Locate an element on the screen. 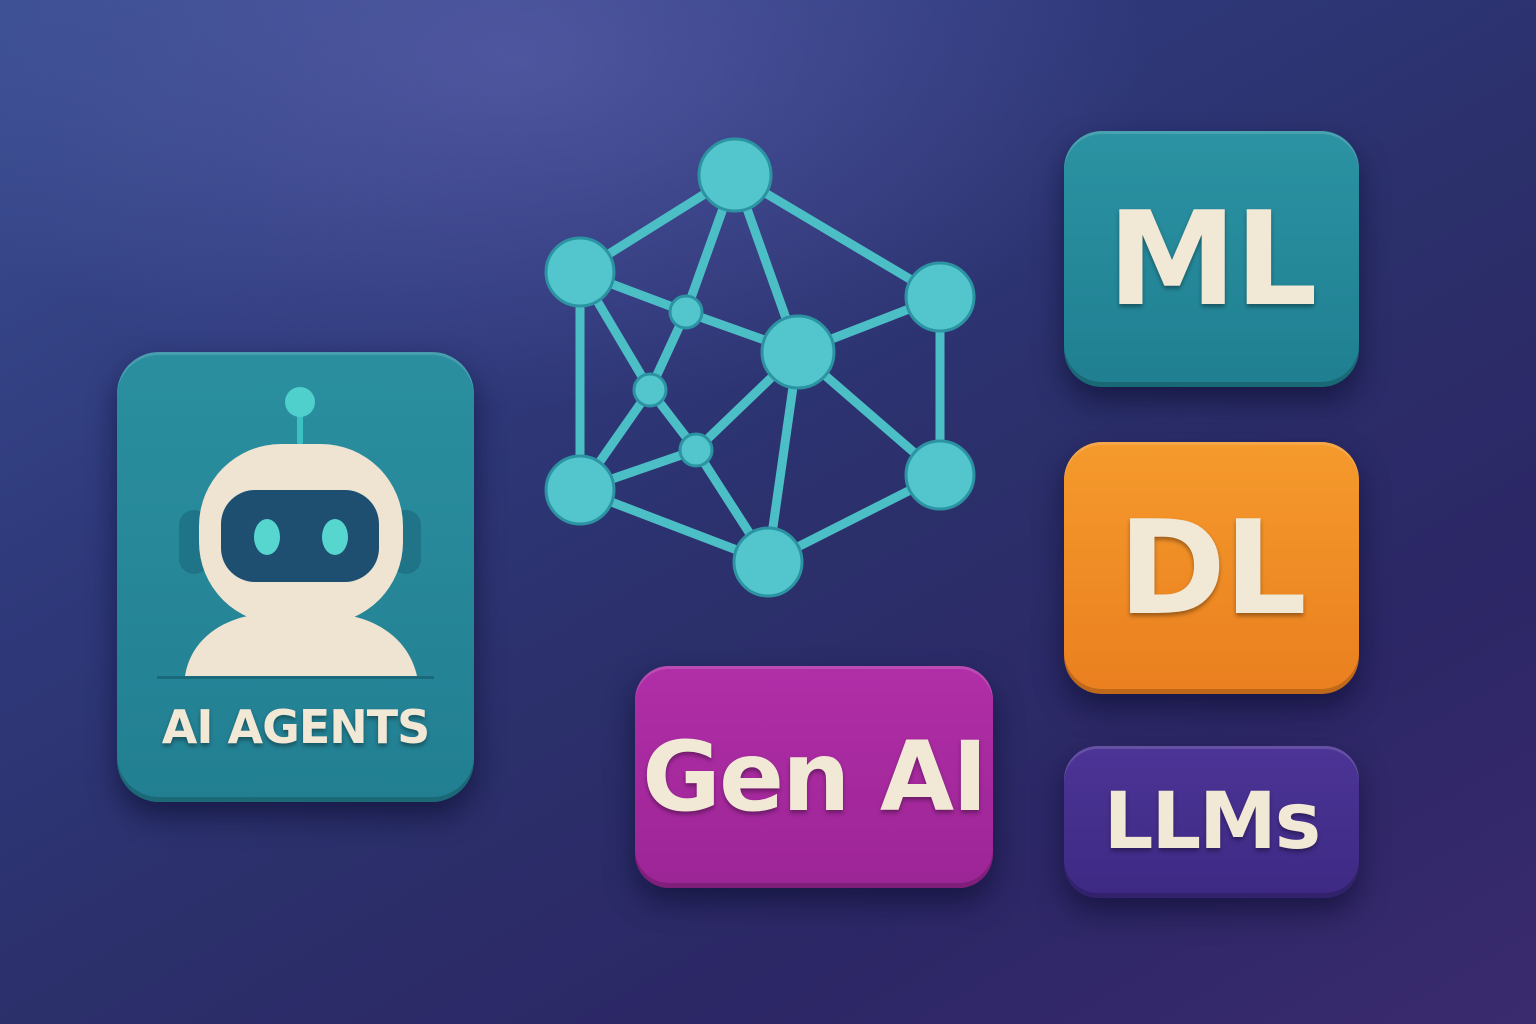 Image resolution: width=1536 pixels, height=1024 pixels. gen-ai-tile: Gen AI is located at coordinates (814, 777).